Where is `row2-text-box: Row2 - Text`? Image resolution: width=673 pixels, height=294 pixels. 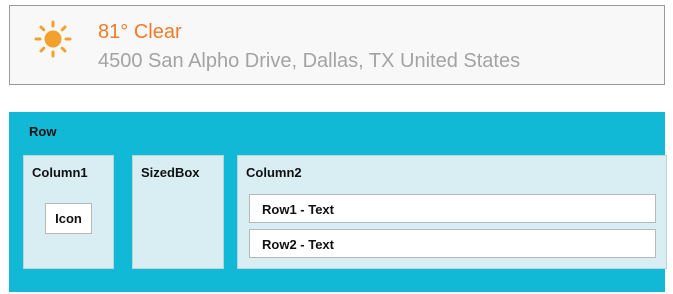 row2-text-box: Row2 - Text is located at coordinates (452, 243).